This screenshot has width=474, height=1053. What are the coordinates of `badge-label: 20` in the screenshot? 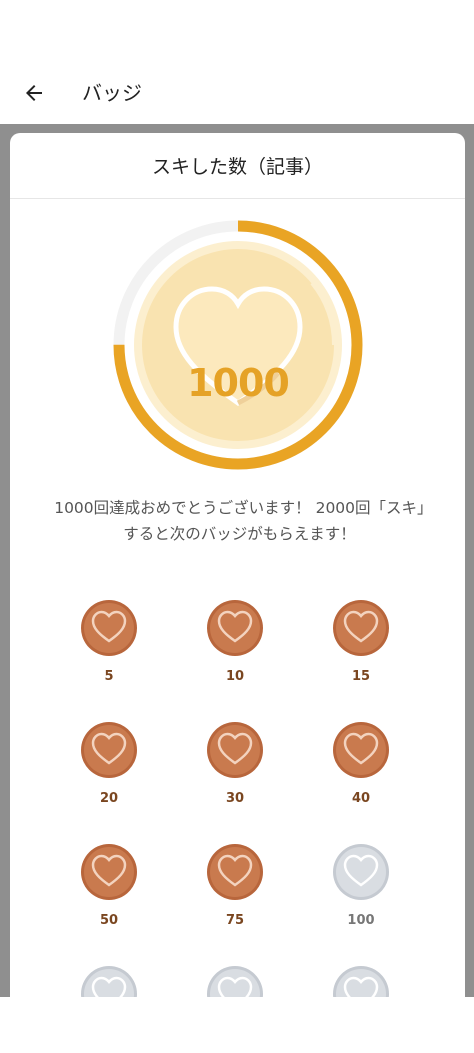 It's located at (109, 798).